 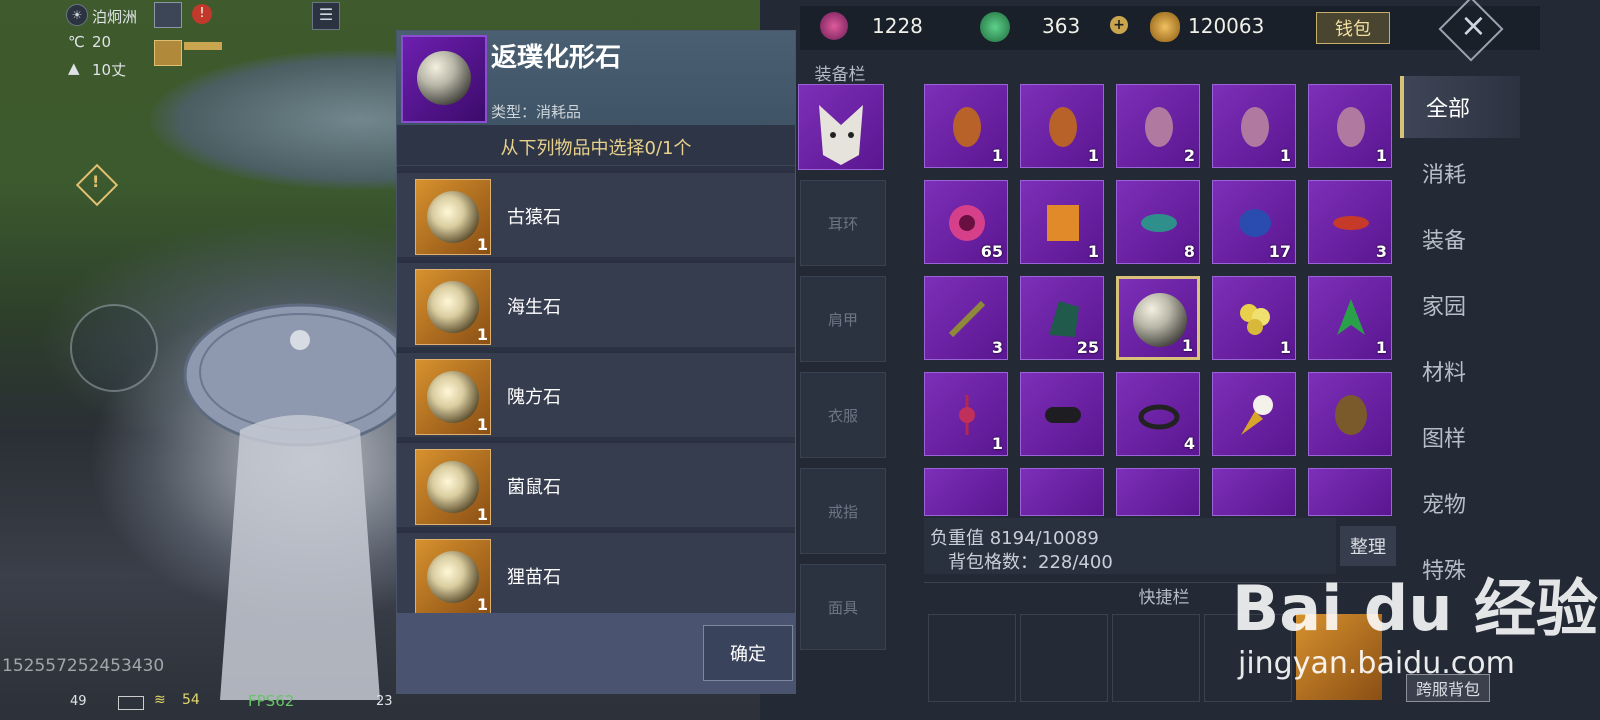 What do you see at coordinates (834, 26) in the screenshot?
I see `spirit-currency-icon` at bounding box center [834, 26].